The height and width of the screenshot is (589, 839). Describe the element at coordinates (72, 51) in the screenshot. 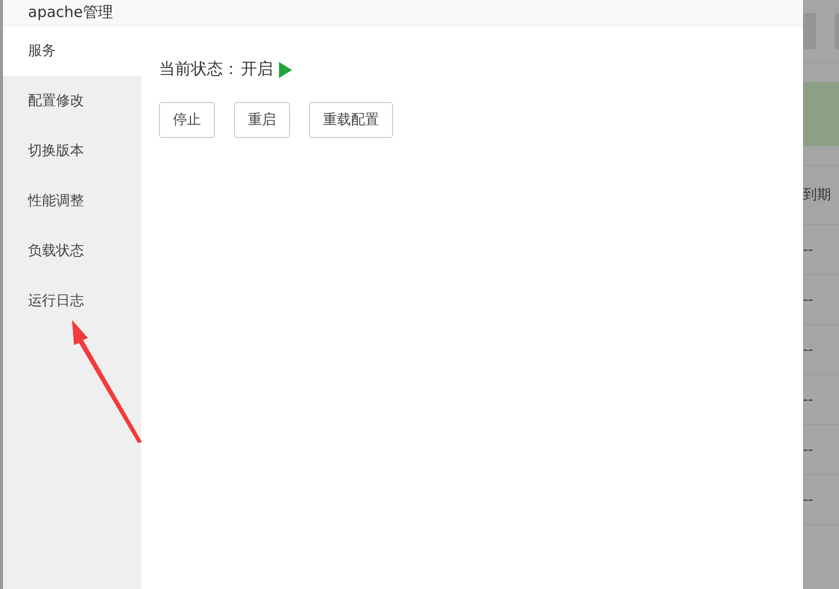

I see `sidebar-item: 服务` at that location.